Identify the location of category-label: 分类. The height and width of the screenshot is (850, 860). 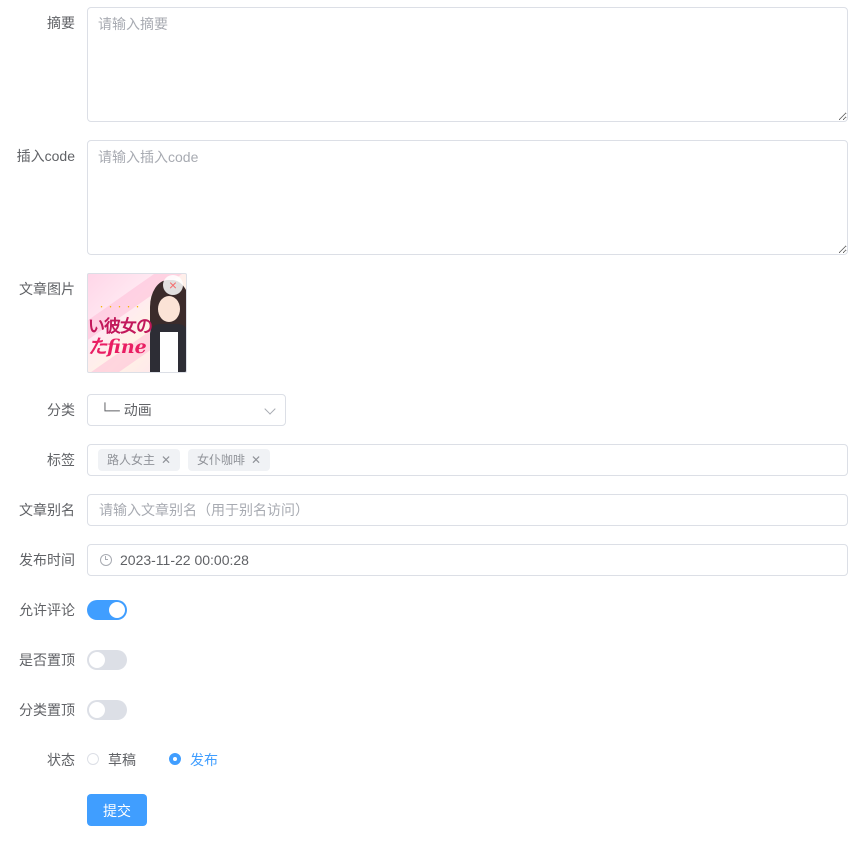
(61, 410).